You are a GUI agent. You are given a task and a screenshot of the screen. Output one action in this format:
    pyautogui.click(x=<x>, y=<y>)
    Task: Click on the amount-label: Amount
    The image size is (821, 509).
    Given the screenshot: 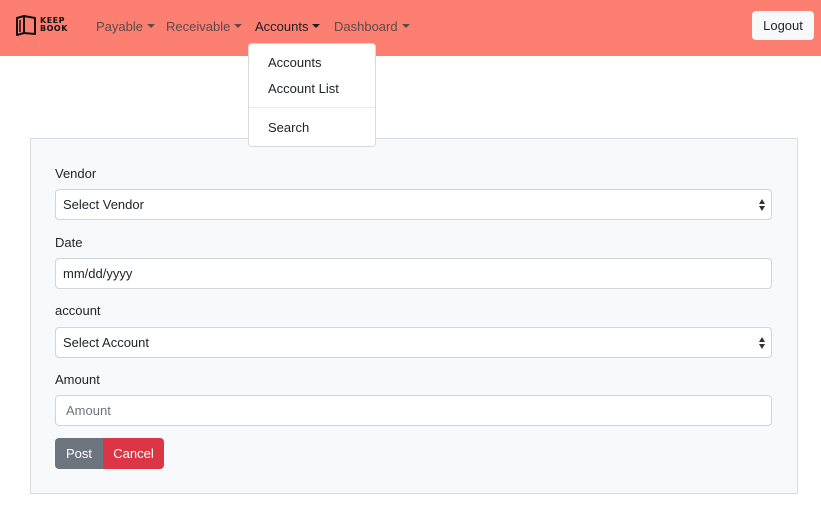 What is the action you would take?
    pyautogui.click(x=77, y=379)
    